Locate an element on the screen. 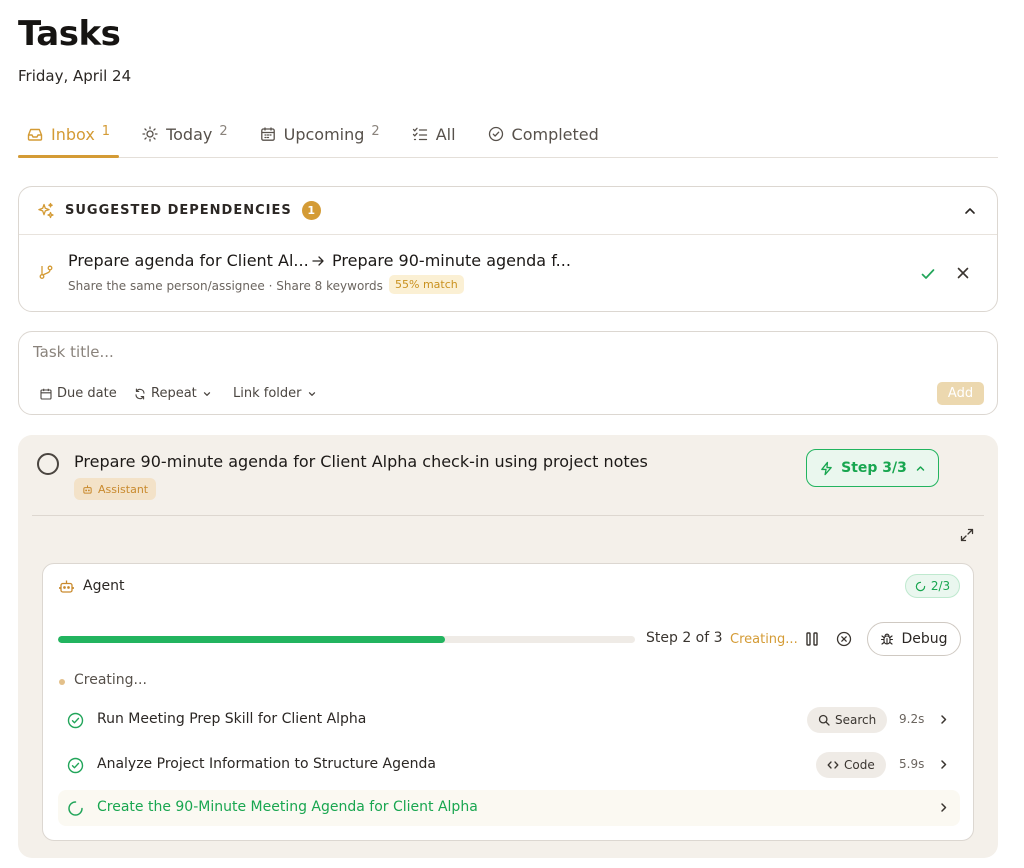 Image resolution: width=1024 pixels, height=868 pixels. git-branch-icon is located at coordinates (46, 272).